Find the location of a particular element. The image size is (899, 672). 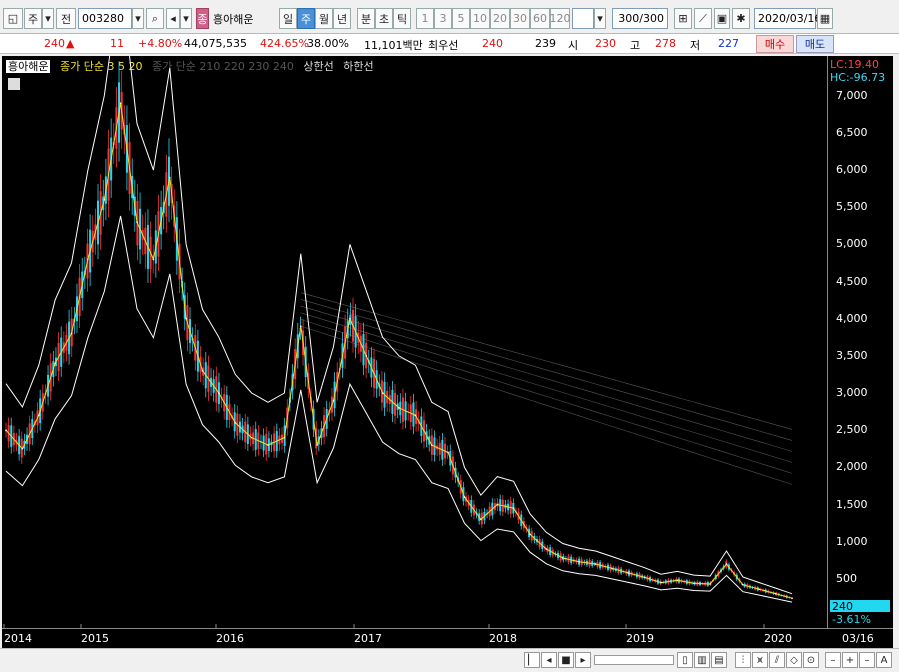

trend-icon: ⟋ is located at coordinates (703, 18).